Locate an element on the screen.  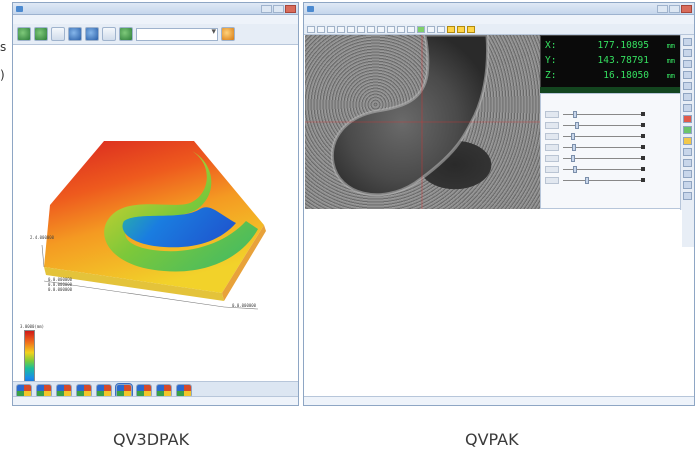
coord-y-axis: Y: is located at coordinates (551, 60).